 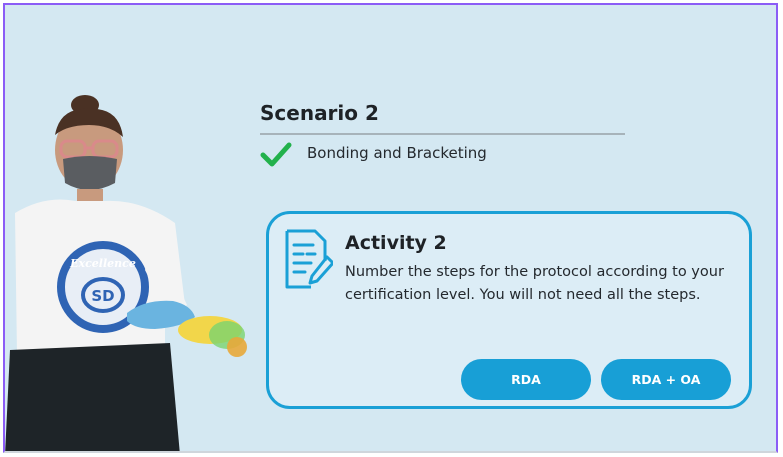 What do you see at coordinates (666, 379) in the screenshot?
I see `rda-oa-button: RDA + OA` at bounding box center [666, 379].